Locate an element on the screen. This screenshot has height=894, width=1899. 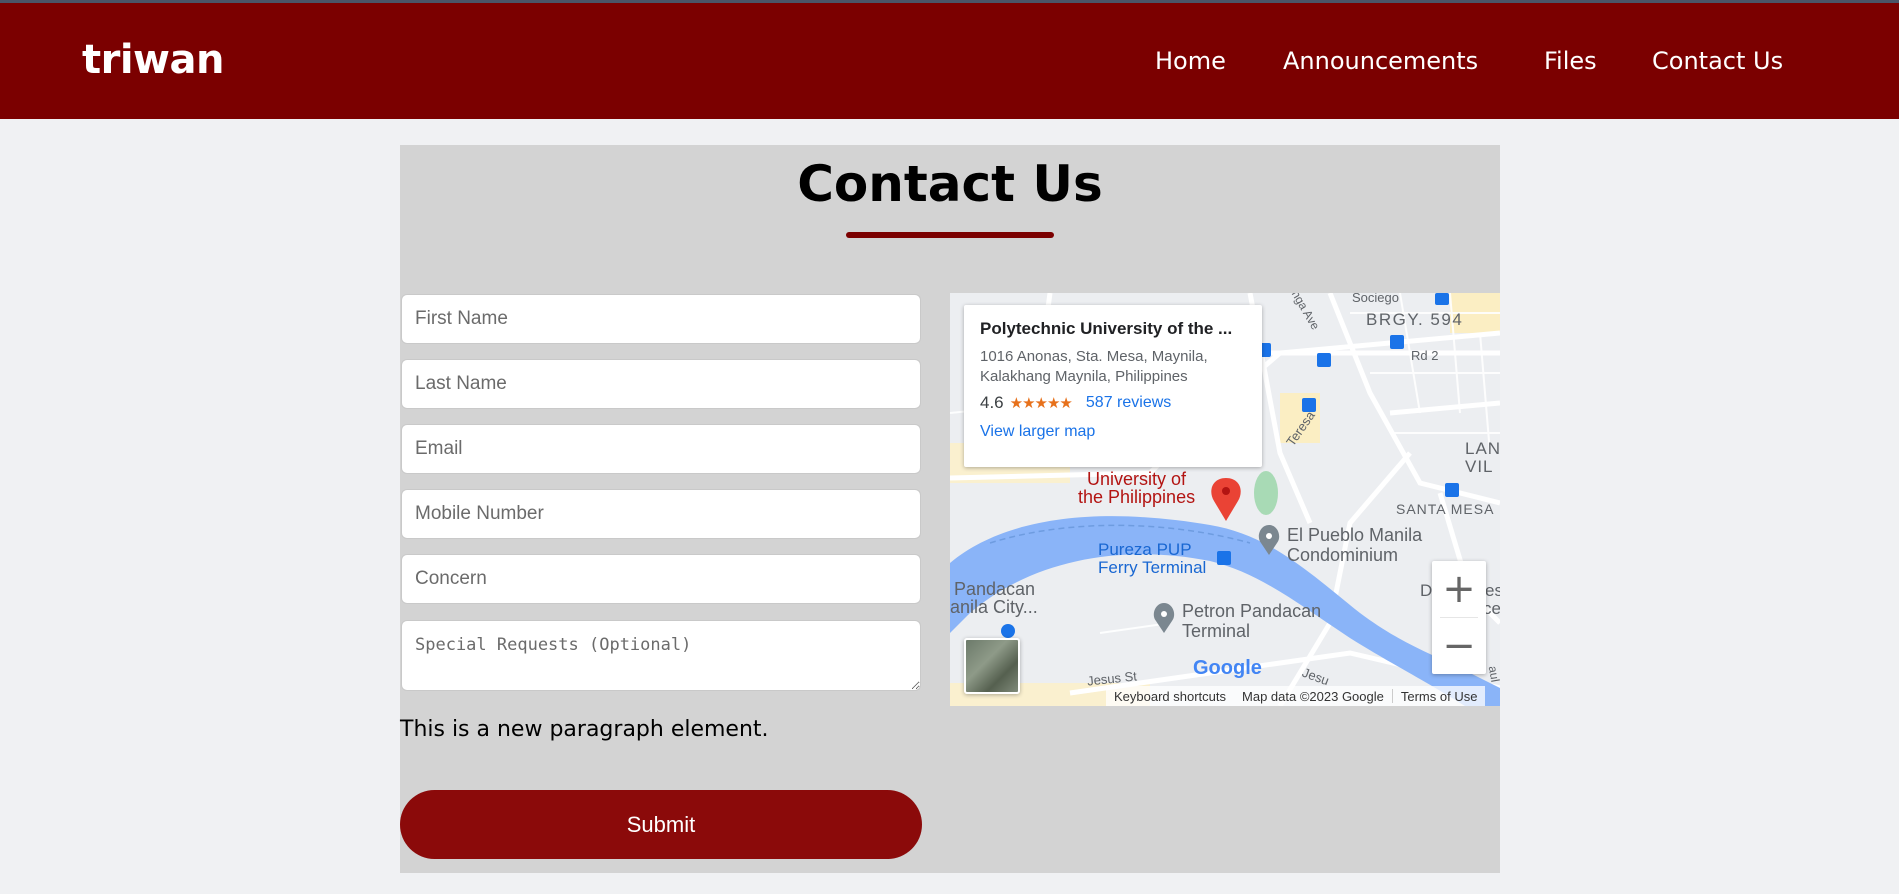
mobile-number-input is located at coordinates (661, 514).